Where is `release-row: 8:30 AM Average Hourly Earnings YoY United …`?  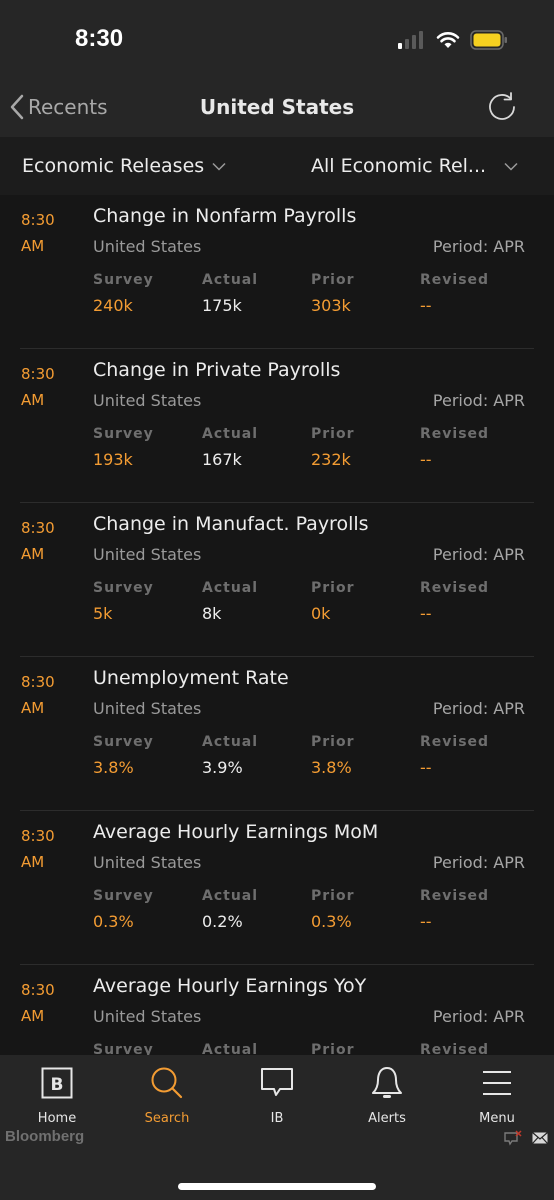
release-row: 8:30 AM Average Hourly Earnings YoY United … is located at coordinates (277, 1010).